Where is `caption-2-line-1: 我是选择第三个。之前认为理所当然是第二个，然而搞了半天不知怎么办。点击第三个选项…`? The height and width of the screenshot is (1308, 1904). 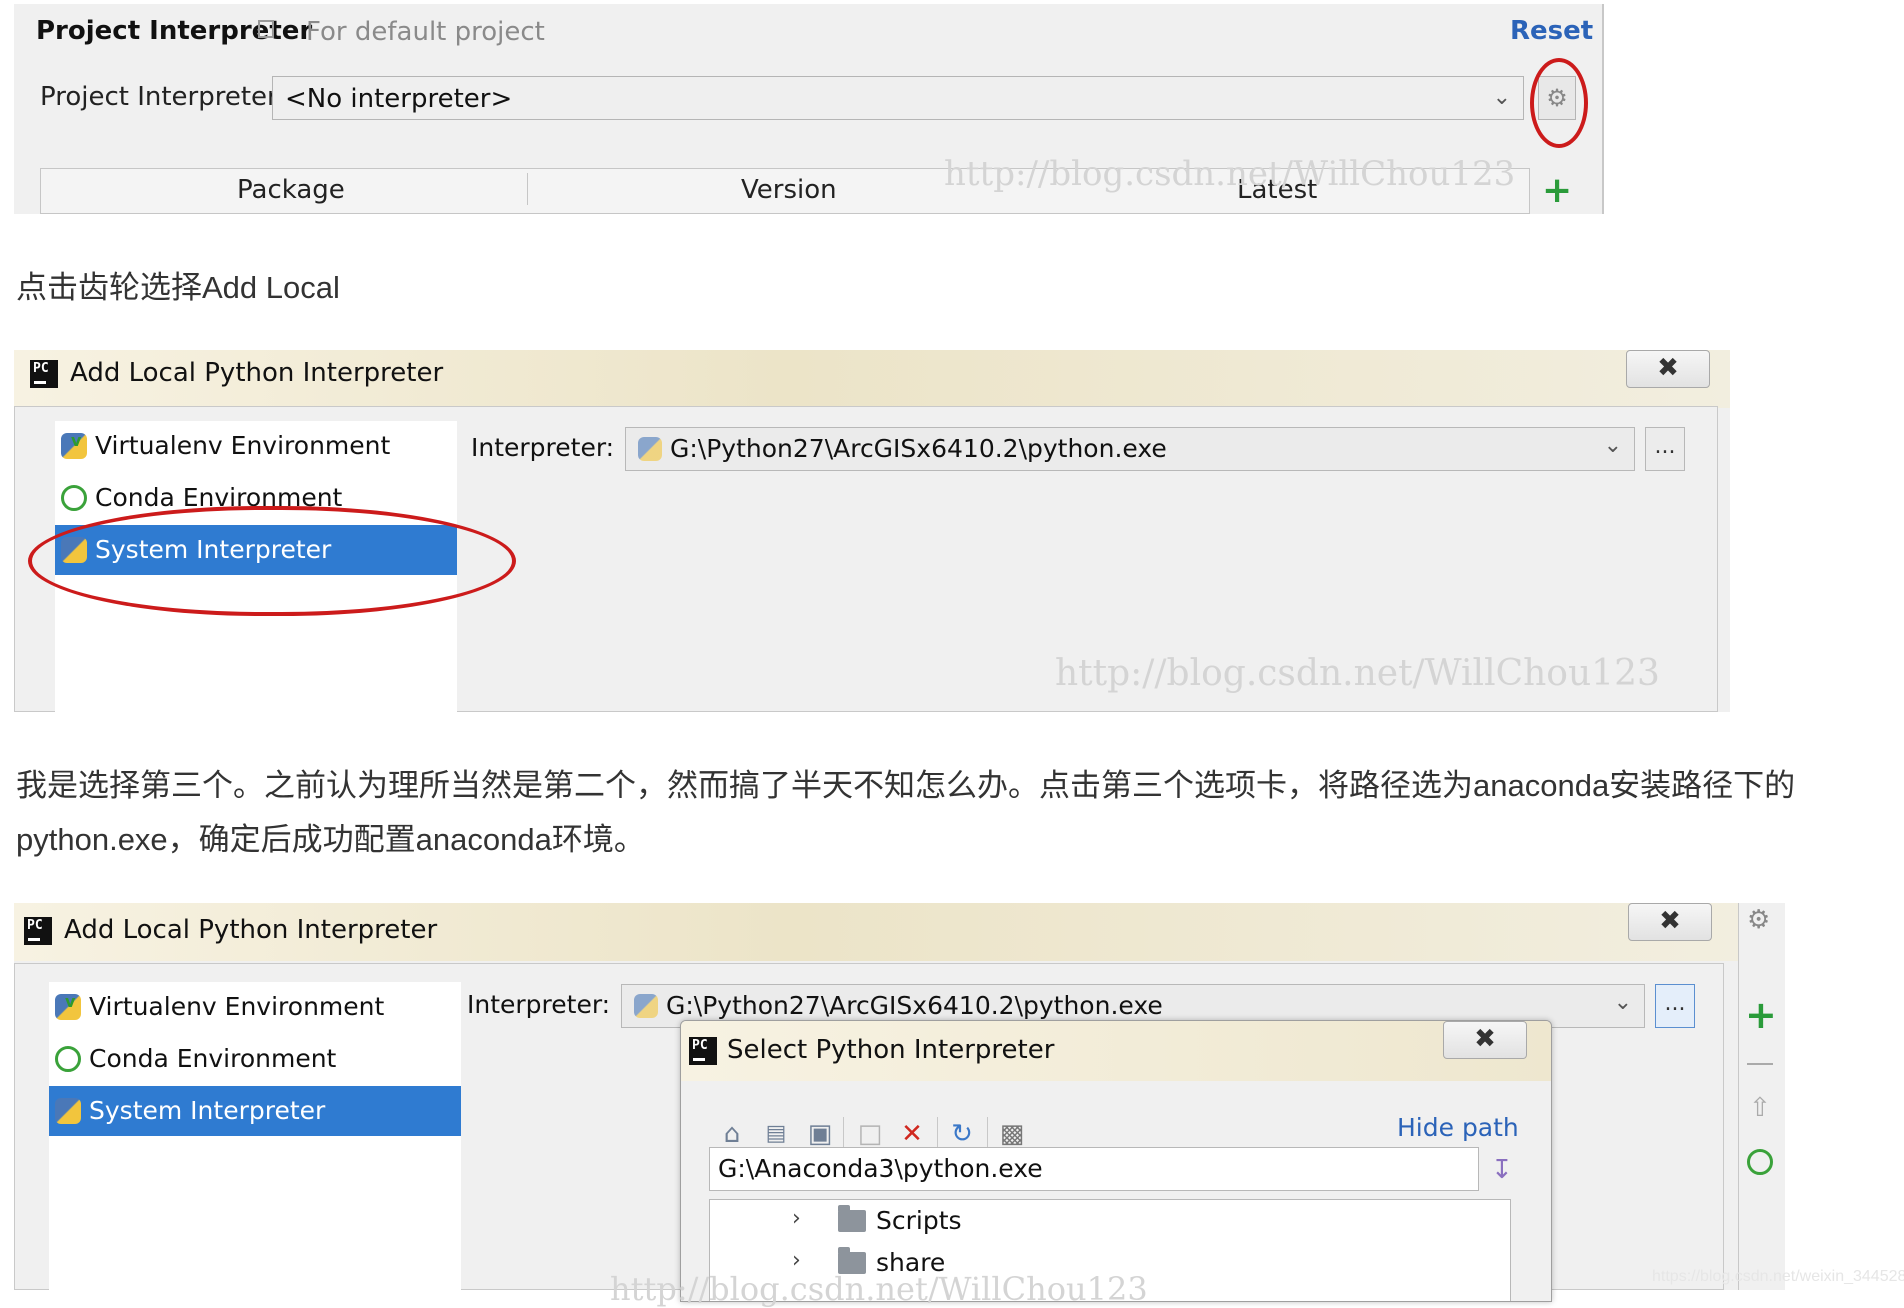 caption-2-line-1: 我是选择第三个。之前认为理所当然是第二个，然而搞了半天不知怎么办。点击第三个选项… is located at coordinates (906, 785).